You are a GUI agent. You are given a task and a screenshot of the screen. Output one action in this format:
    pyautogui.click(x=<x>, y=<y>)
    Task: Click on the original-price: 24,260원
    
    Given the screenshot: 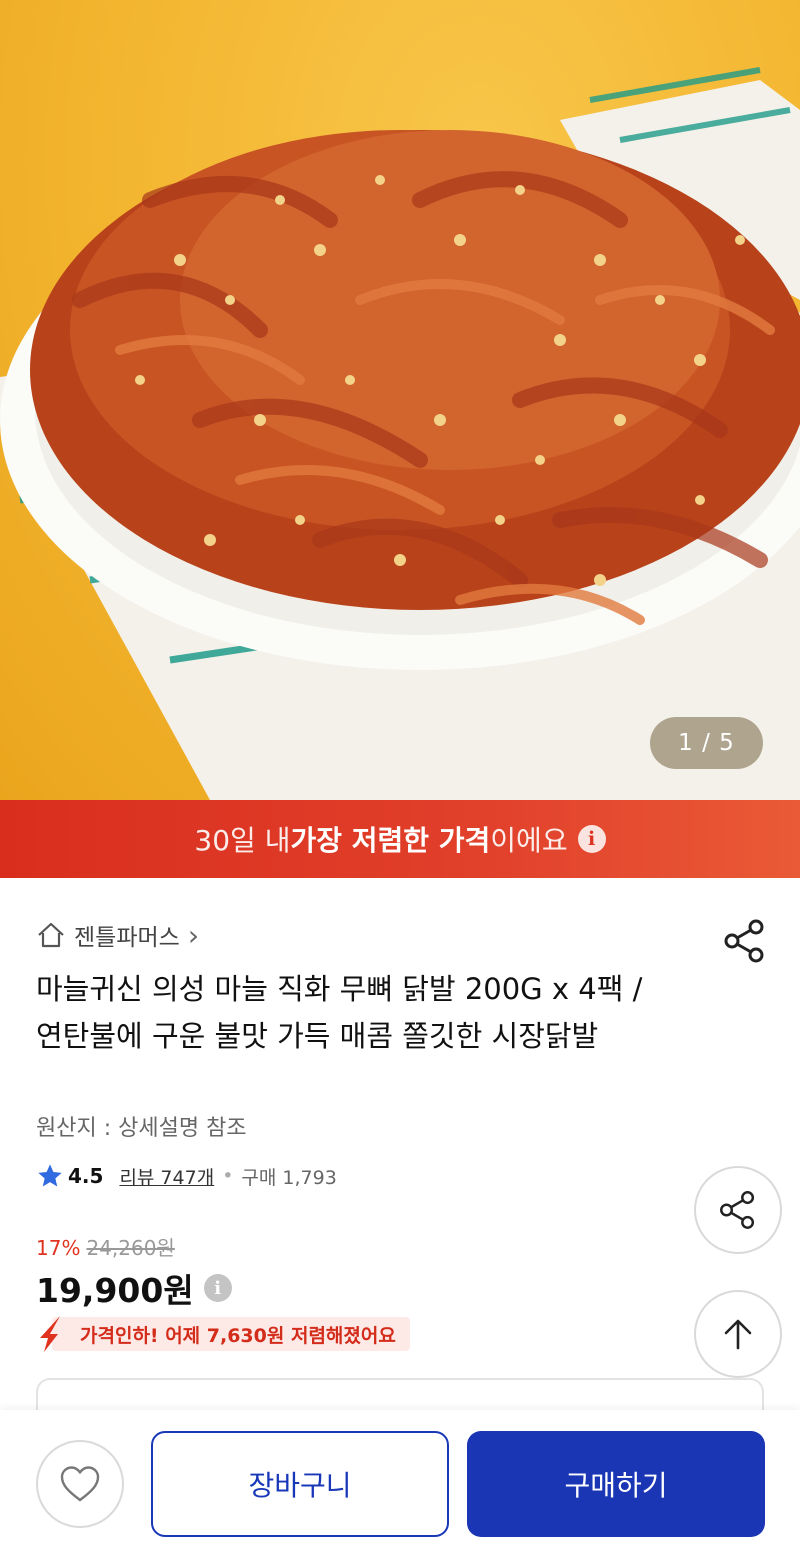 What is the action you would take?
    pyautogui.click(x=130, y=1248)
    